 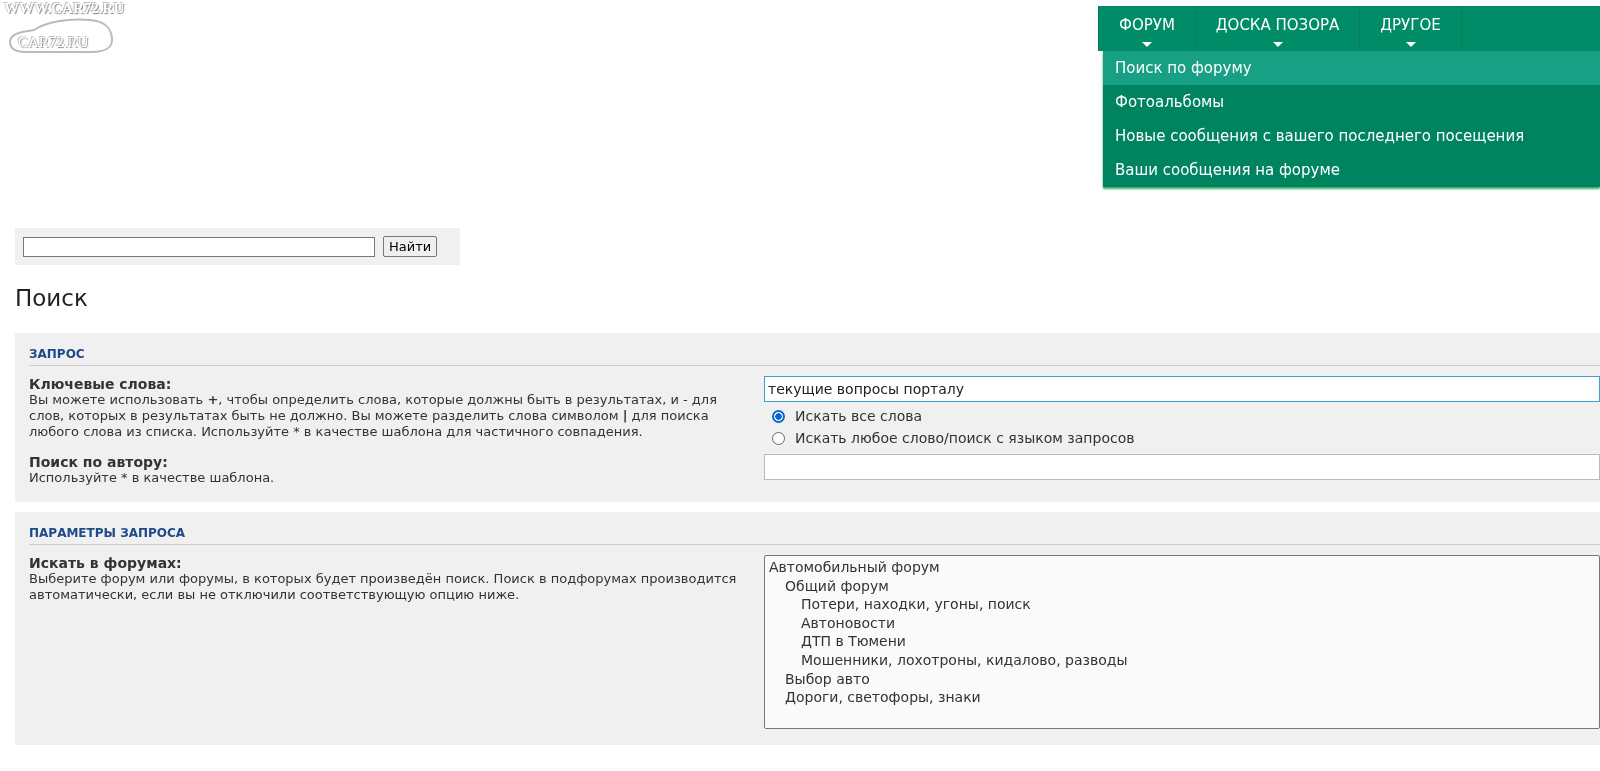 I want to click on forum-option: Выбор авто, so click(x=1182, y=679).